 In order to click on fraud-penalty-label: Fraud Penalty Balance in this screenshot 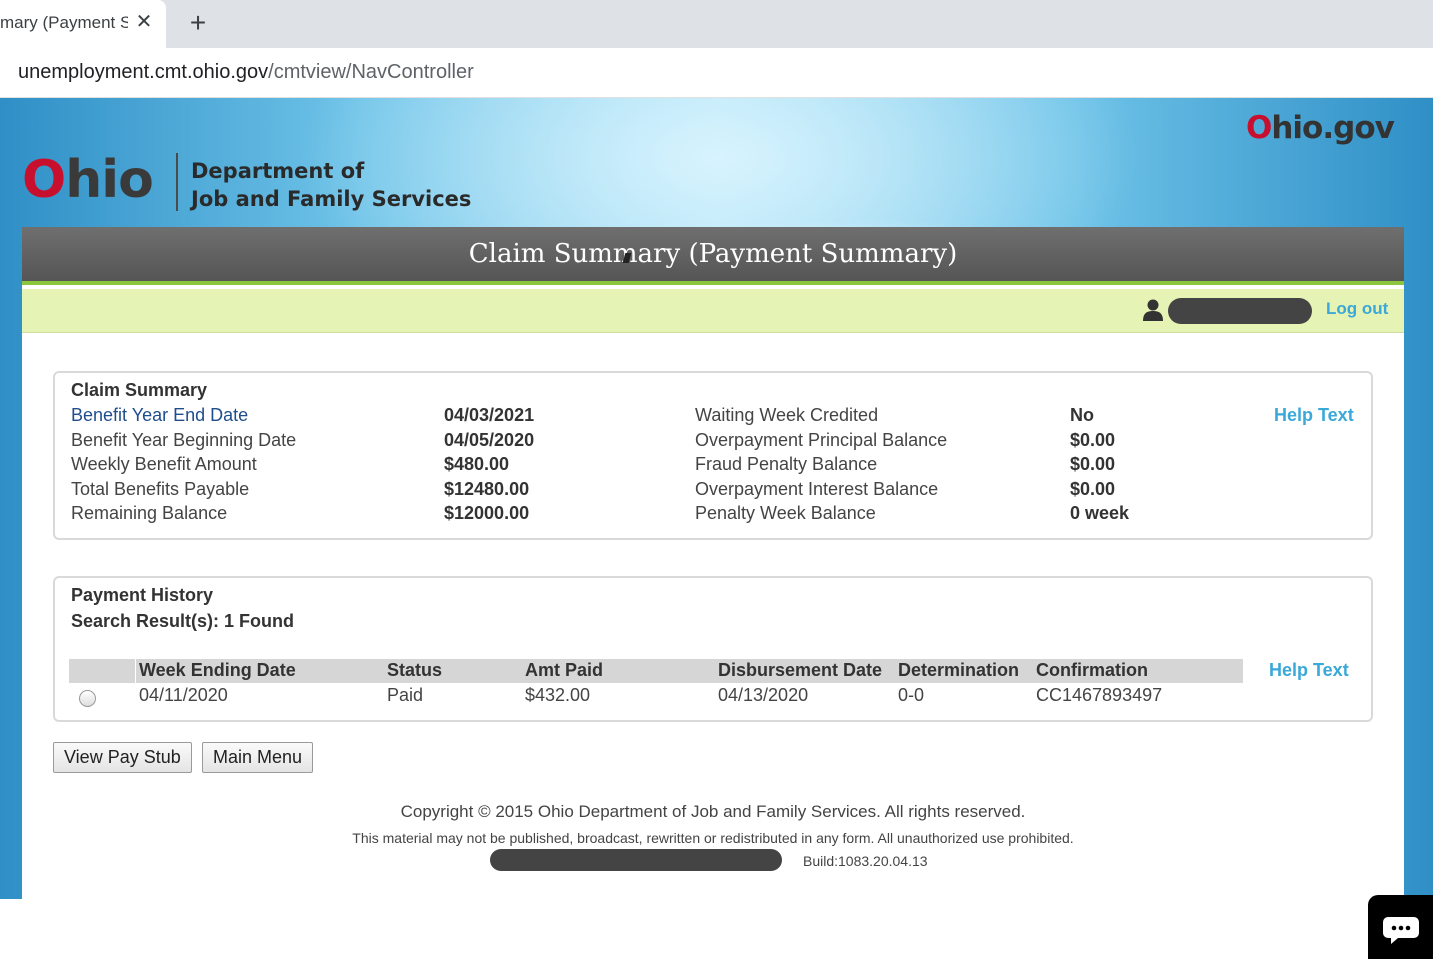, I will do `click(786, 464)`.